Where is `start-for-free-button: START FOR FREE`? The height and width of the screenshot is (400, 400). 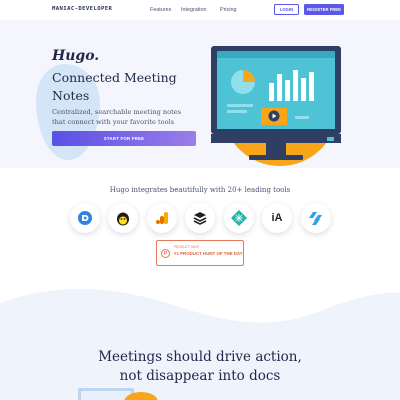
start-for-free-button: START FOR FREE is located at coordinates (124, 138).